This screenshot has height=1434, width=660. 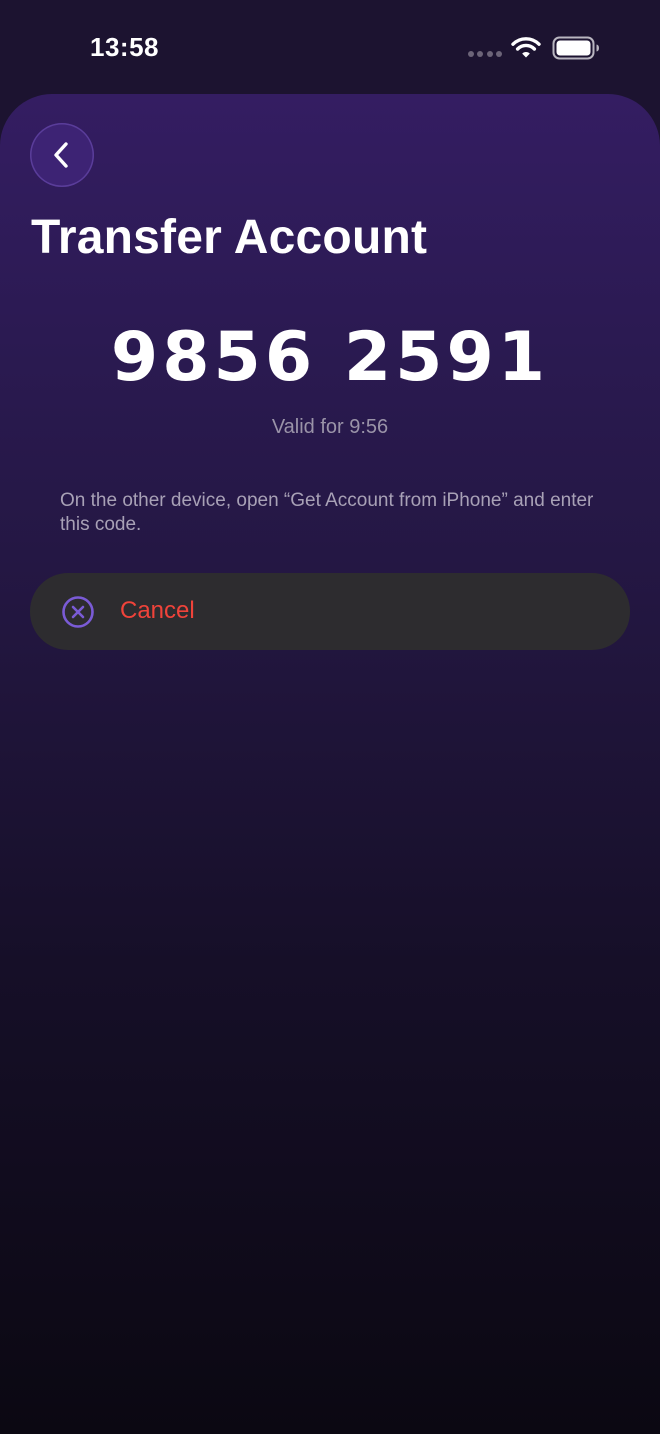 I want to click on battery-icon, so click(x=575, y=48).